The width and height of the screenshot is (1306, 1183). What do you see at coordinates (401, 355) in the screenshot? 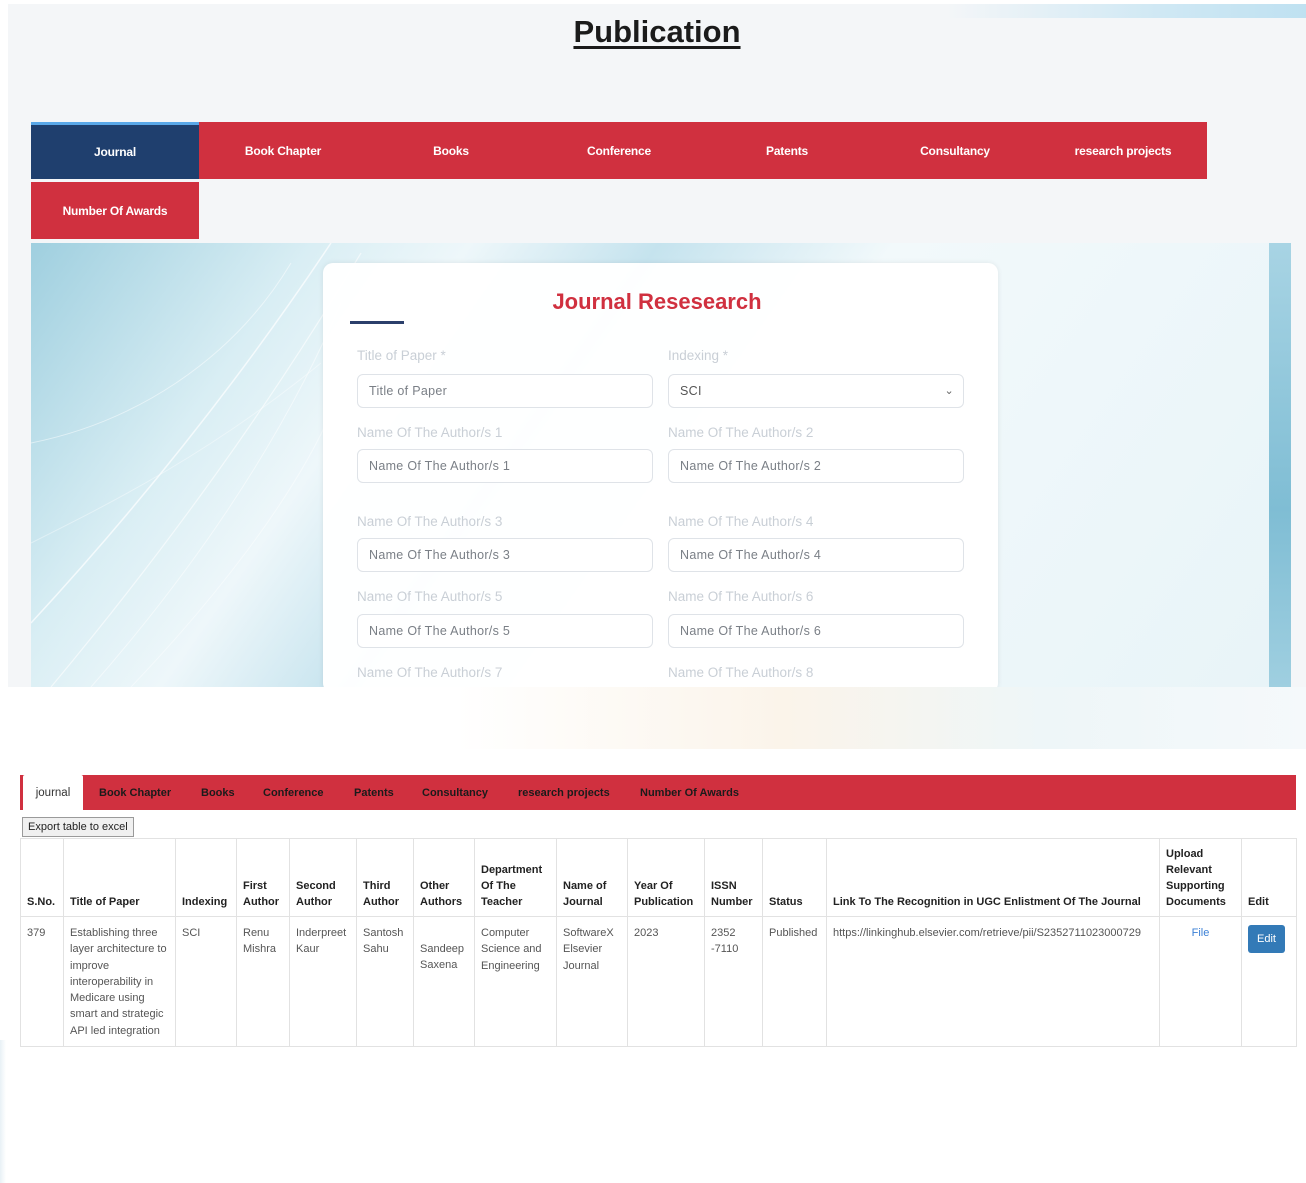
I see `title-of-paper-label: Title of Paper *` at bounding box center [401, 355].